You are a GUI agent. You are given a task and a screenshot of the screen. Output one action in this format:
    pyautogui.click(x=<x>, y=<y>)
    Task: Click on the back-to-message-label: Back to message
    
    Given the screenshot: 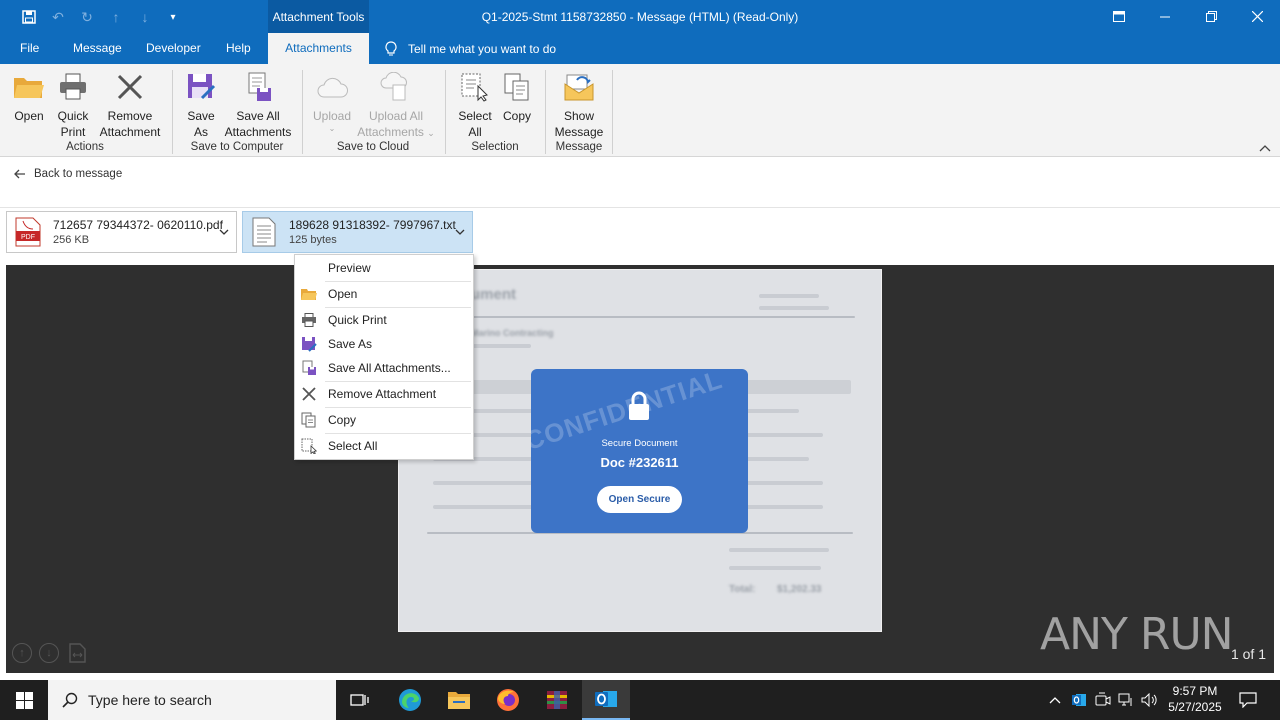 What is the action you would take?
    pyautogui.click(x=78, y=174)
    